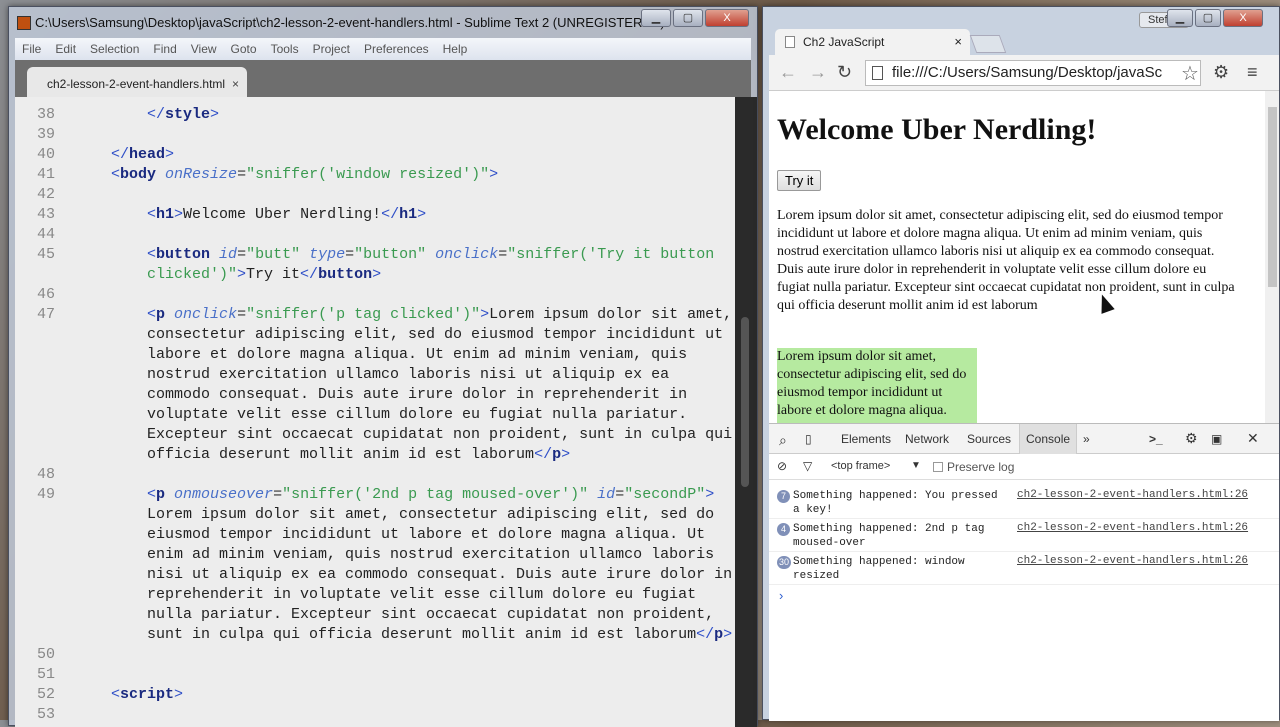  Describe the element at coordinates (783, 496) in the screenshot. I see `repeat-count-badge: 7` at that location.